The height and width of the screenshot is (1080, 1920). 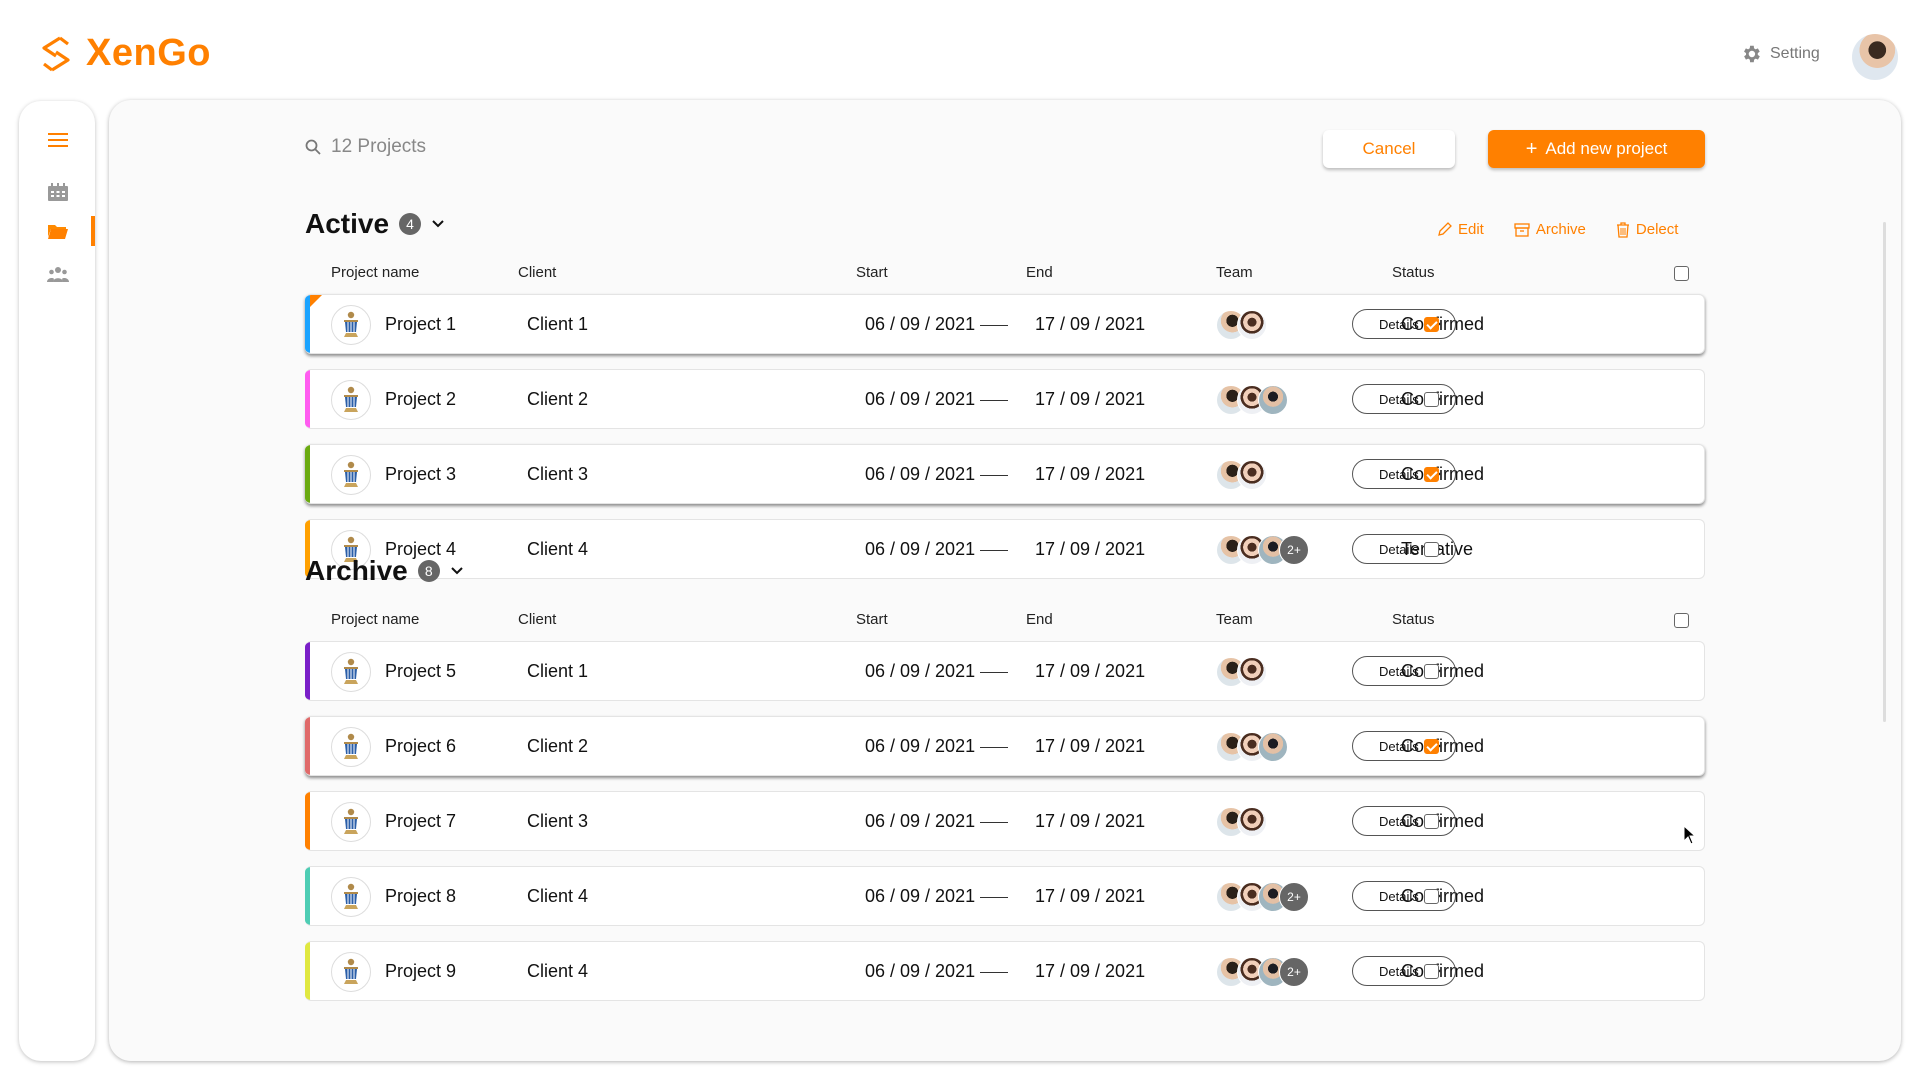 What do you see at coordinates (1875, 57) in the screenshot?
I see `user-avatar` at bounding box center [1875, 57].